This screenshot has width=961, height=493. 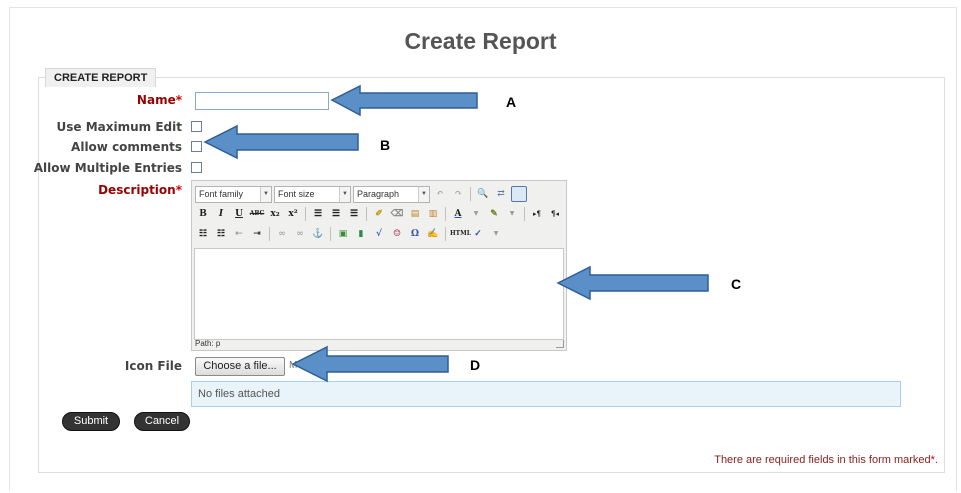 What do you see at coordinates (318, 214) in the screenshot?
I see `align-left-icon: ☰` at bounding box center [318, 214].